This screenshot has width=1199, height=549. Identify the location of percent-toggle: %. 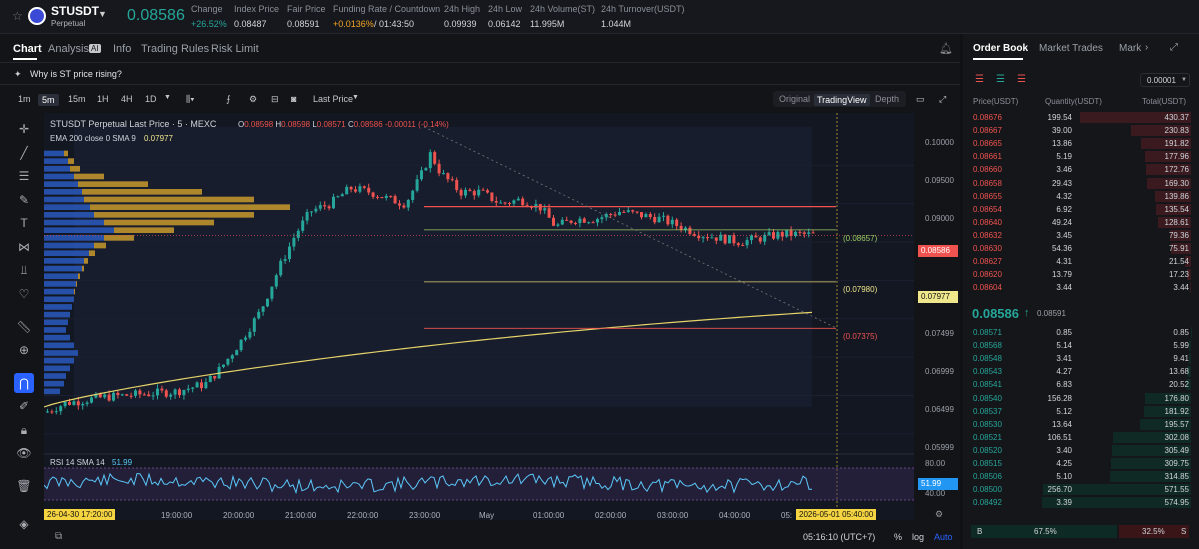
(898, 537).